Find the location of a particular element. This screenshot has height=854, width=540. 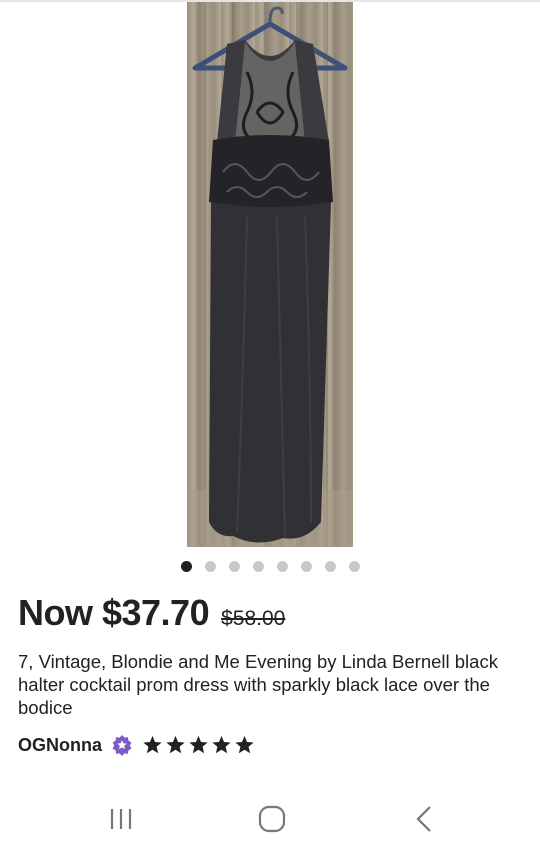

android-navigation-bar is located at coordinates (270, 822).